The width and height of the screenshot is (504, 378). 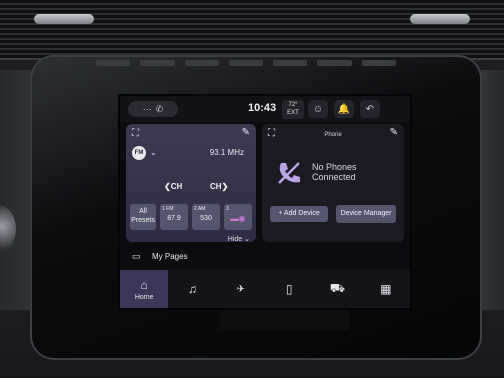 I want to click on device-manager-button: Device Manager, so click(x=366, y=214).